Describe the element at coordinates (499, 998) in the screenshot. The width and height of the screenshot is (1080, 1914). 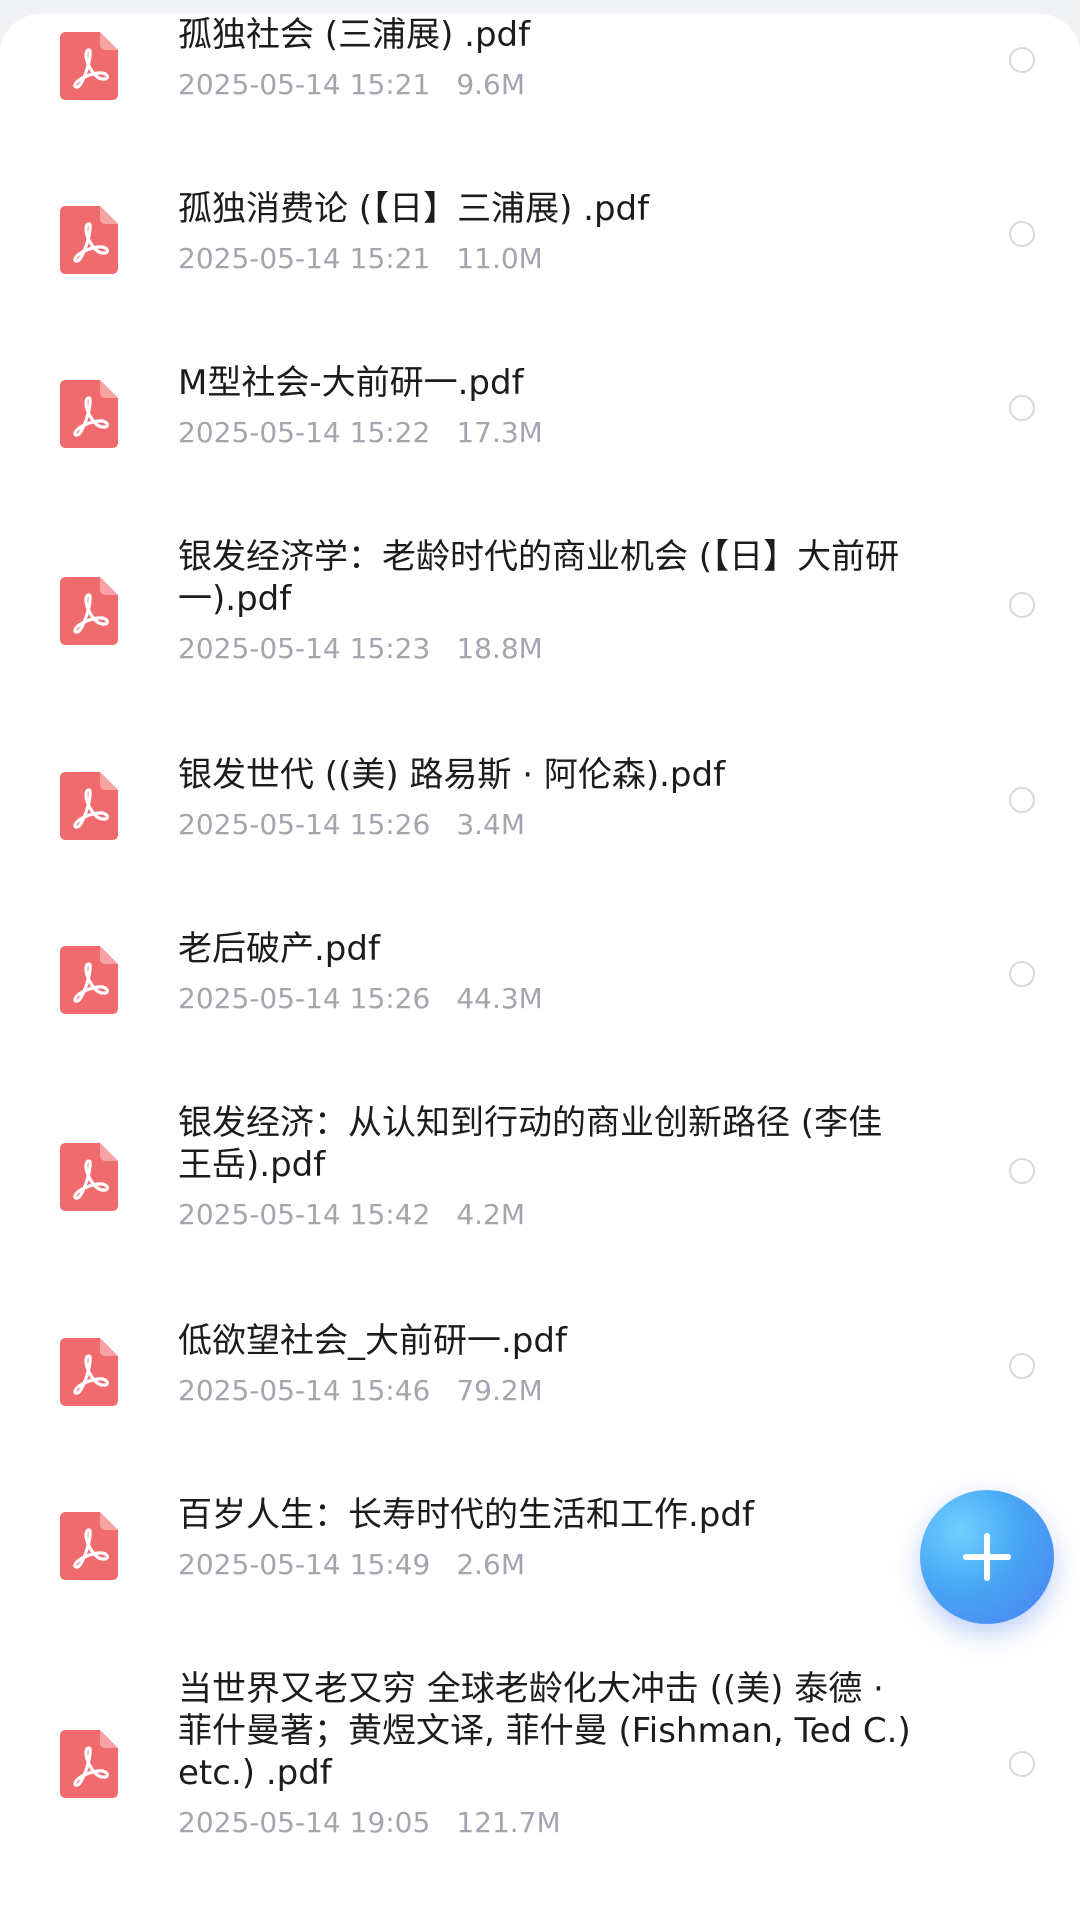
I see `file-size: 44.3M` at that location.